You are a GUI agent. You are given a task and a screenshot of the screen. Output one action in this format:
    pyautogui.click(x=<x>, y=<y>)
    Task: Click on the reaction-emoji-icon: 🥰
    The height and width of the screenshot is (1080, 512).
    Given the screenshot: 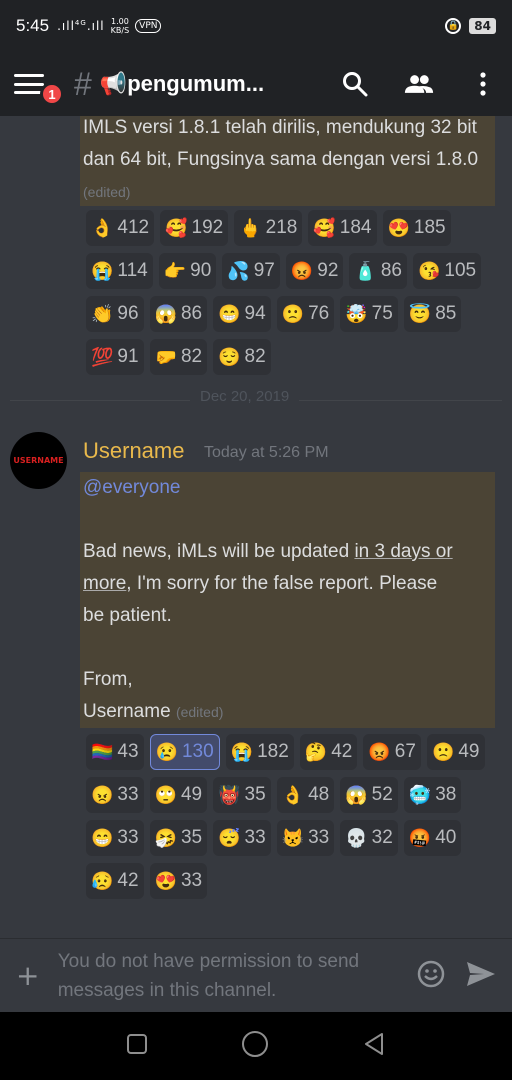 What is the action you would take?
    pyautogui.click(x=324, y=228)
    